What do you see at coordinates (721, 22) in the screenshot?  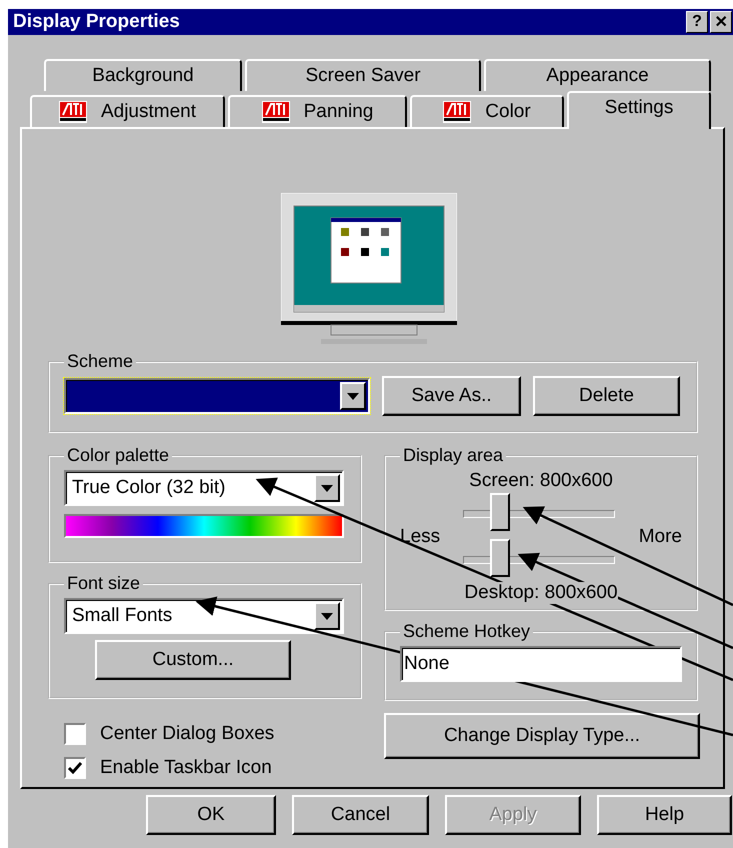 I see `close-button: ✕` at bounding box center [721, 22].